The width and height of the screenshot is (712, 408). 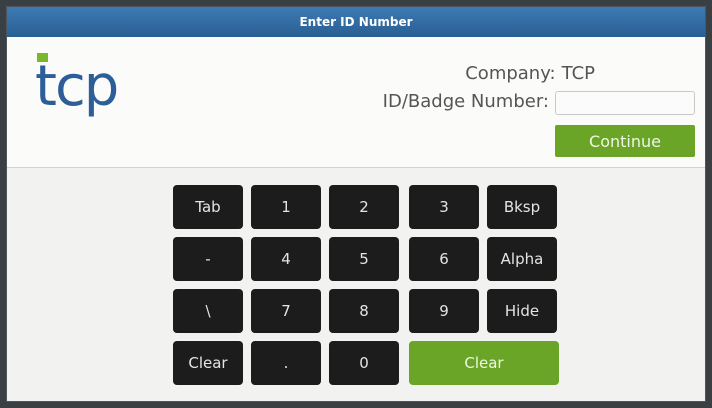 I want to click on key-clear-small: Clear, so click(x=208, y=363).